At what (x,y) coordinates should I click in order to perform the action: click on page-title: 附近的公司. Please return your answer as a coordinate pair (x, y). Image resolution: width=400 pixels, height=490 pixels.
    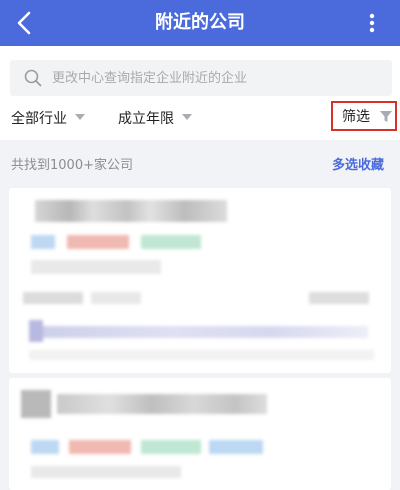
    Looking at the image, I should click on (200, 22).